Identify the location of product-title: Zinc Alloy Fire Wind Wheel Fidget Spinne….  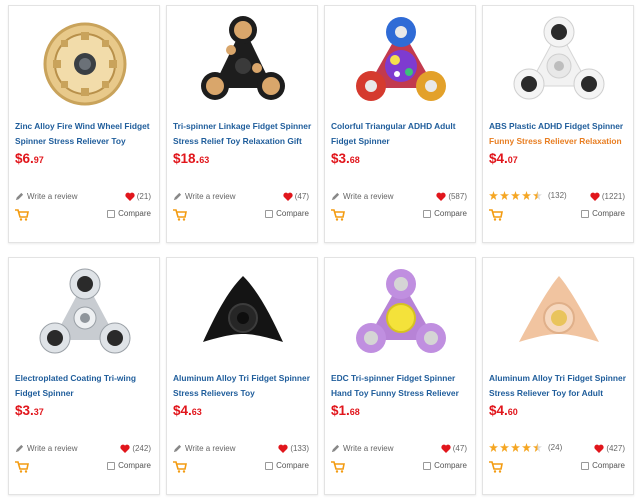
(86, 134).